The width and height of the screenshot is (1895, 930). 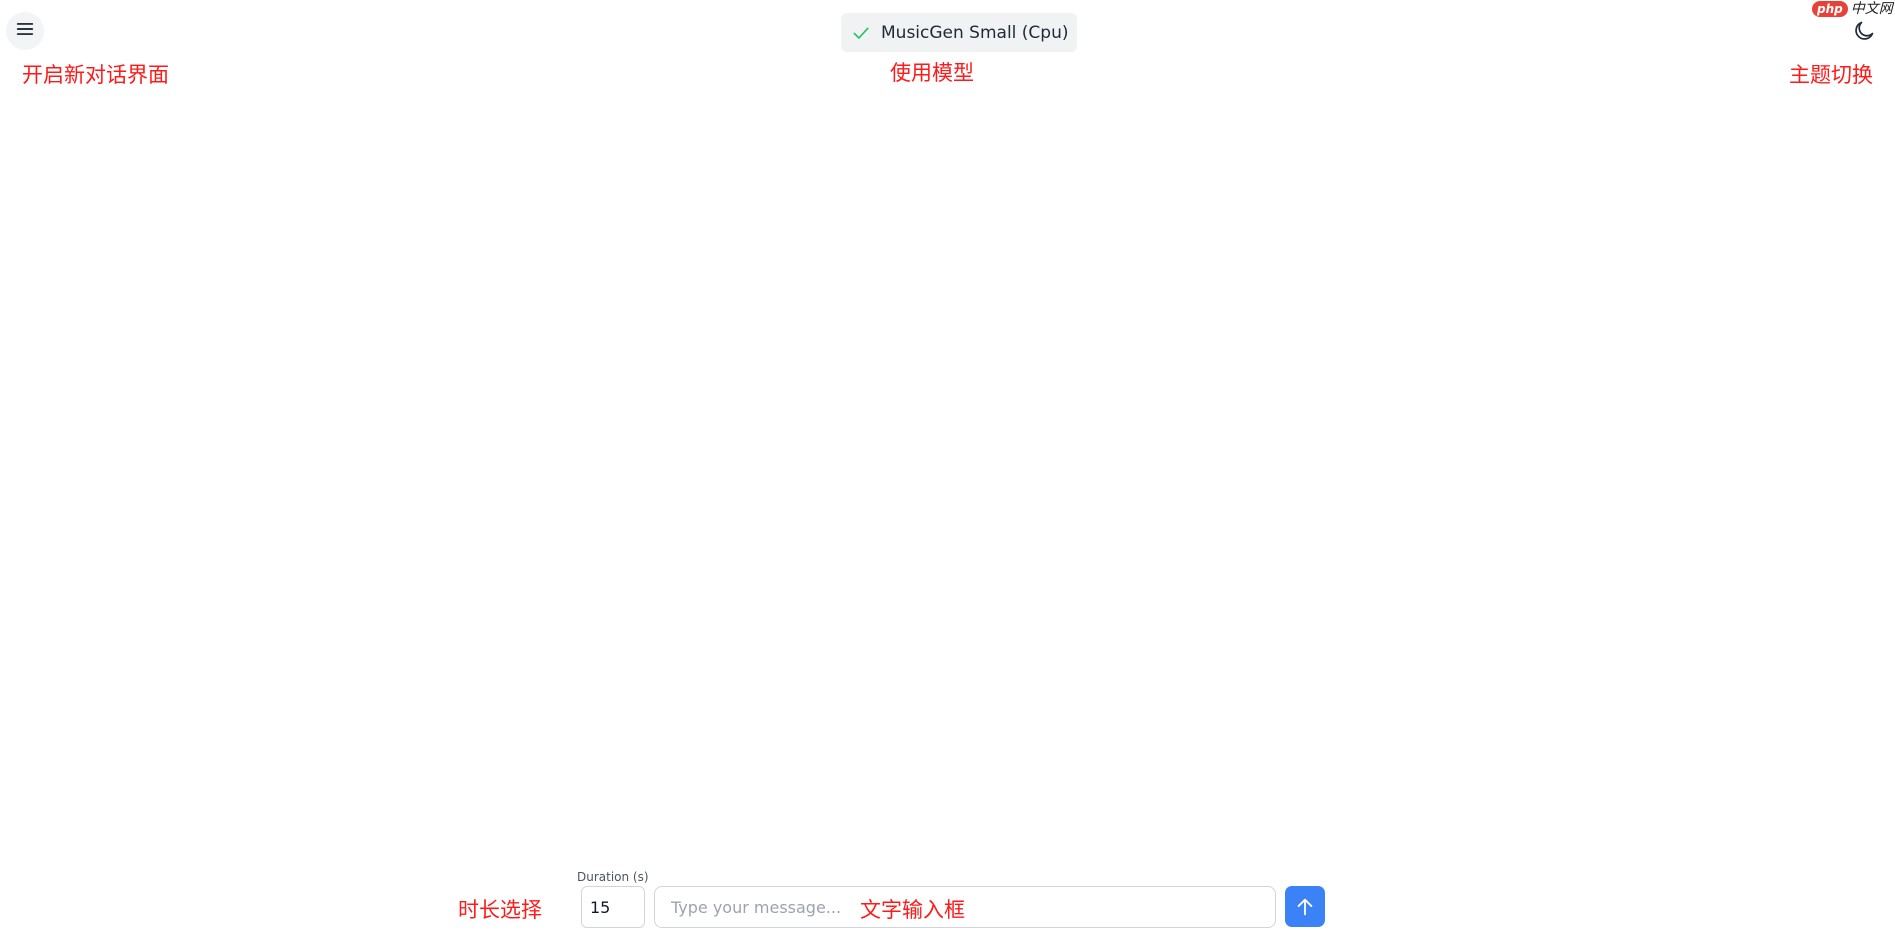 I want to click on annotation-model: 使用模型, so click(x=932, y=73).